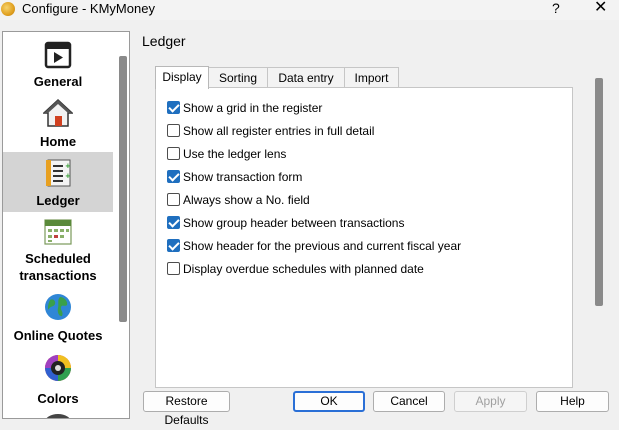 Image resolution: width=619 pixels, height=430 pixels. I want to click on sidebar-item-label-line1: Scheduled, so click(58, 258).